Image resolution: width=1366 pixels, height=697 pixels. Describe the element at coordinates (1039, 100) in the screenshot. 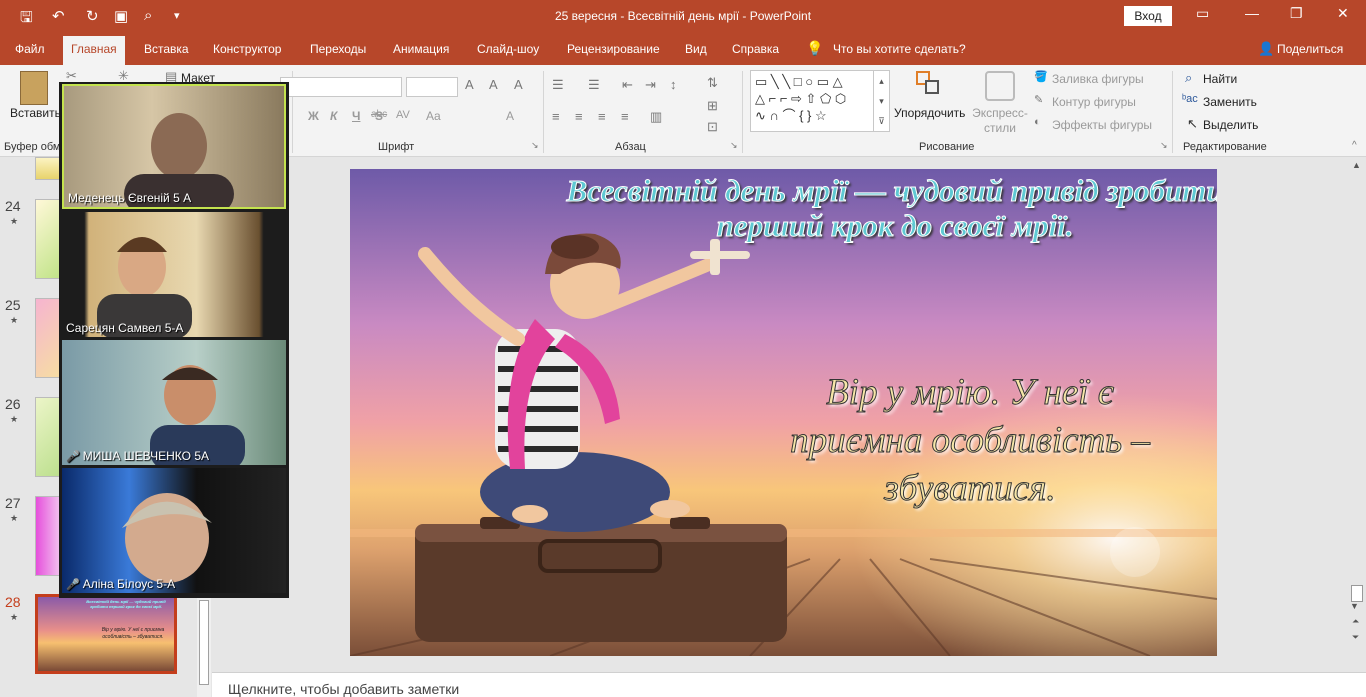

I see `pen-icon: ✎` at that location.